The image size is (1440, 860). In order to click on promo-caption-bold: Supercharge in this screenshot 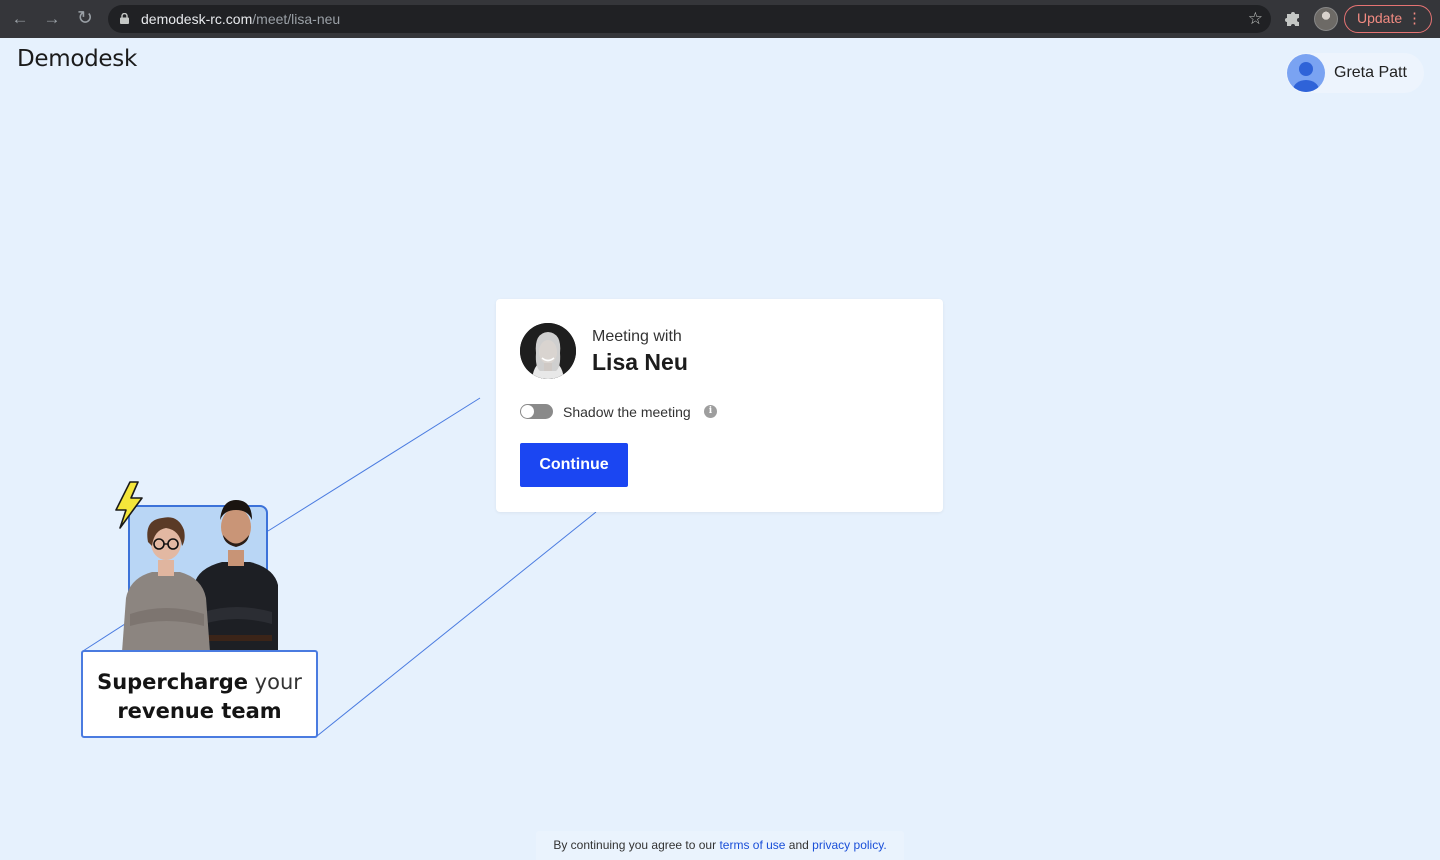, I will do `click(172, 682)`.